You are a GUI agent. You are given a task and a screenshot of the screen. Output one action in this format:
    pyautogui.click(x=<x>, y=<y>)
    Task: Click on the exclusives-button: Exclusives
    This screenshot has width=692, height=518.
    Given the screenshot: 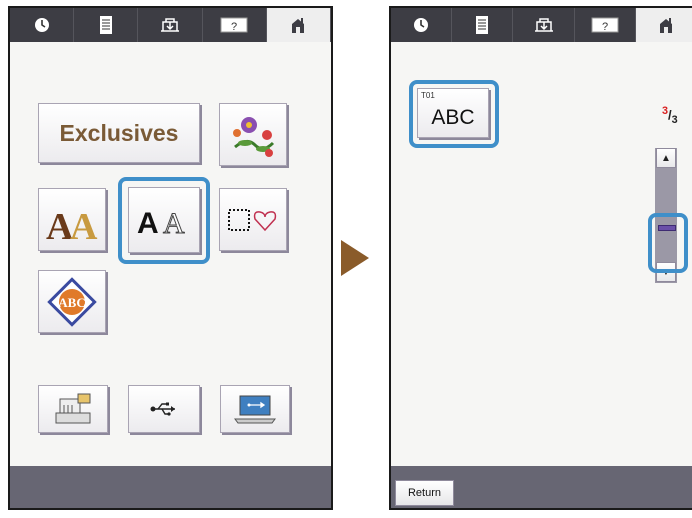 What is the action you would take?
    pyautogui.click(x=119, y=133)
    